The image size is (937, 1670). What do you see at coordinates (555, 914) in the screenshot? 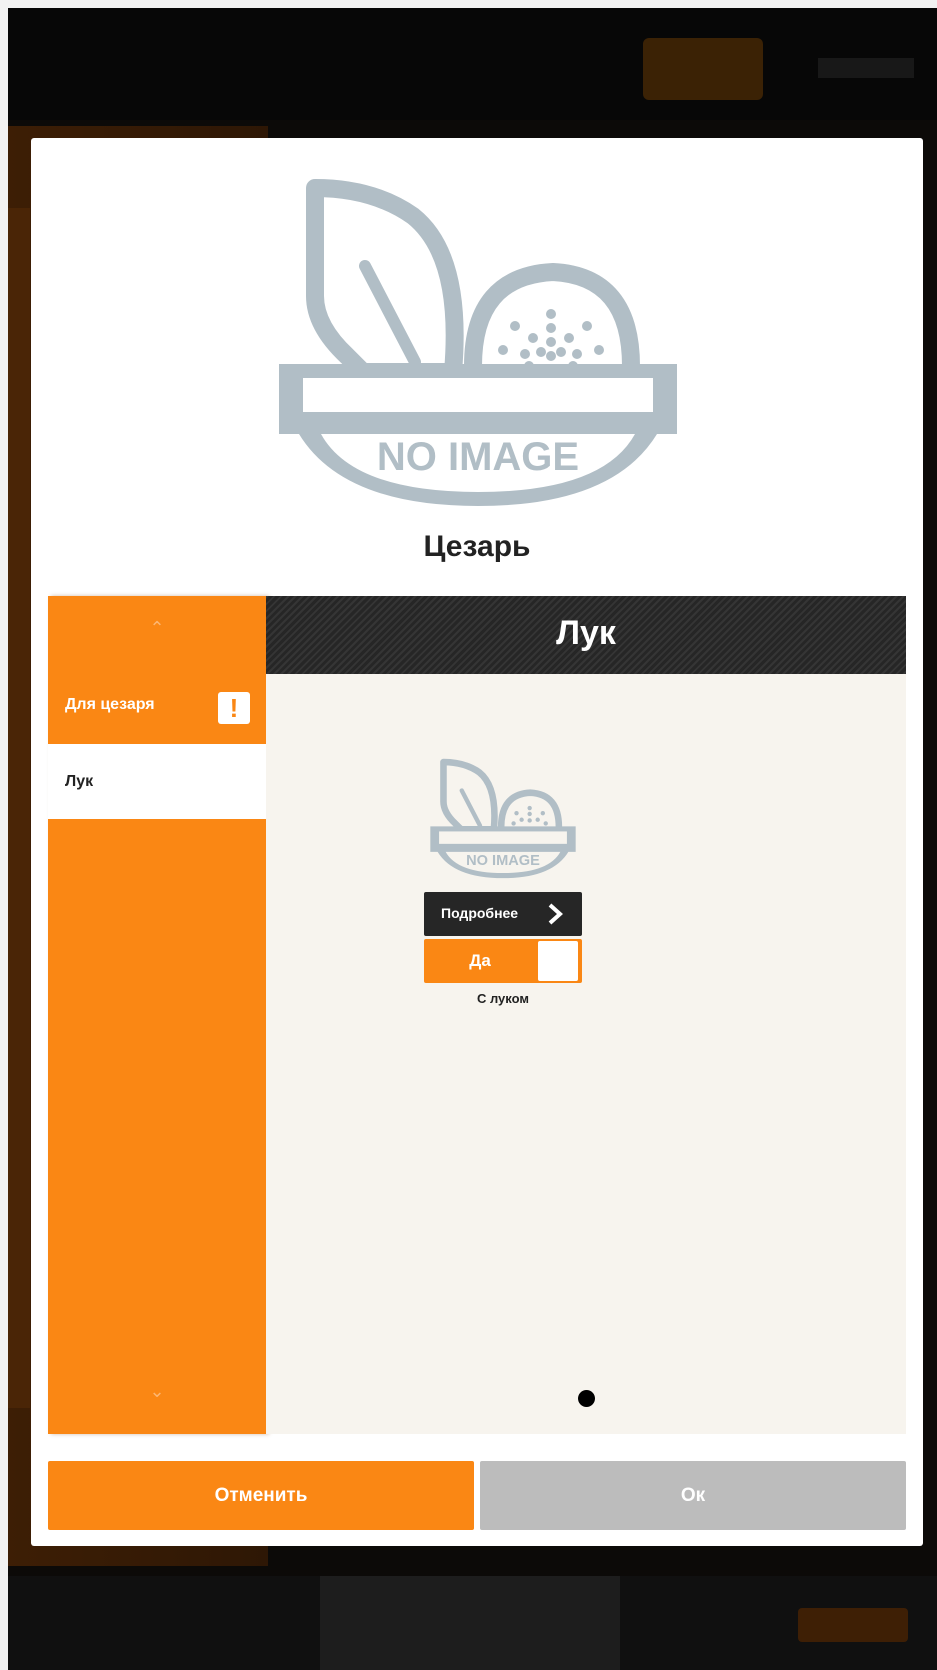
I see `chevron-right-icon` at bounding box center [555, 914].